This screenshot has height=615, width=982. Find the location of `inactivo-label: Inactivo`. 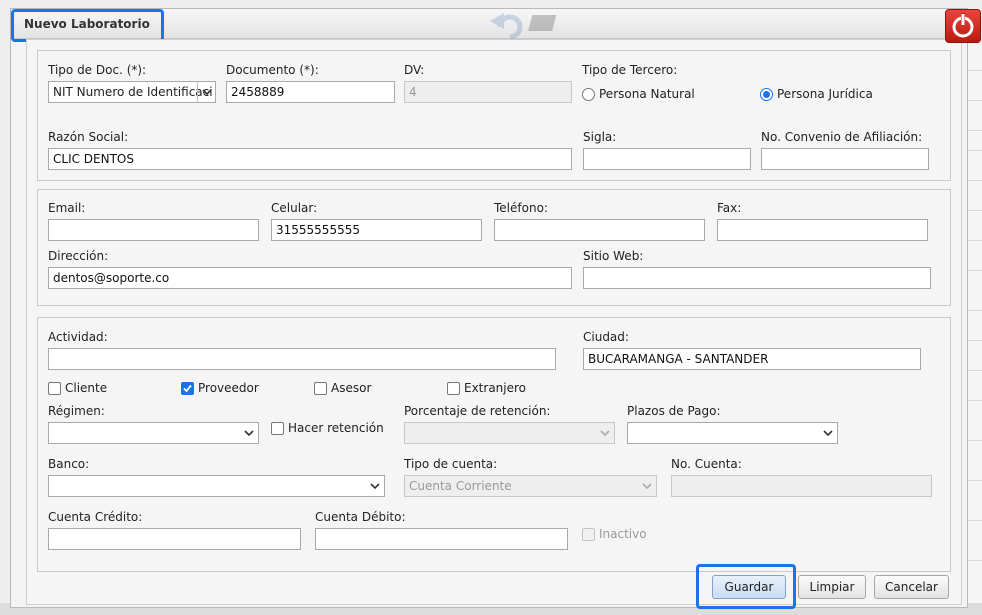

inactivo-label: Inactivo is located at coordinates (623, 534).